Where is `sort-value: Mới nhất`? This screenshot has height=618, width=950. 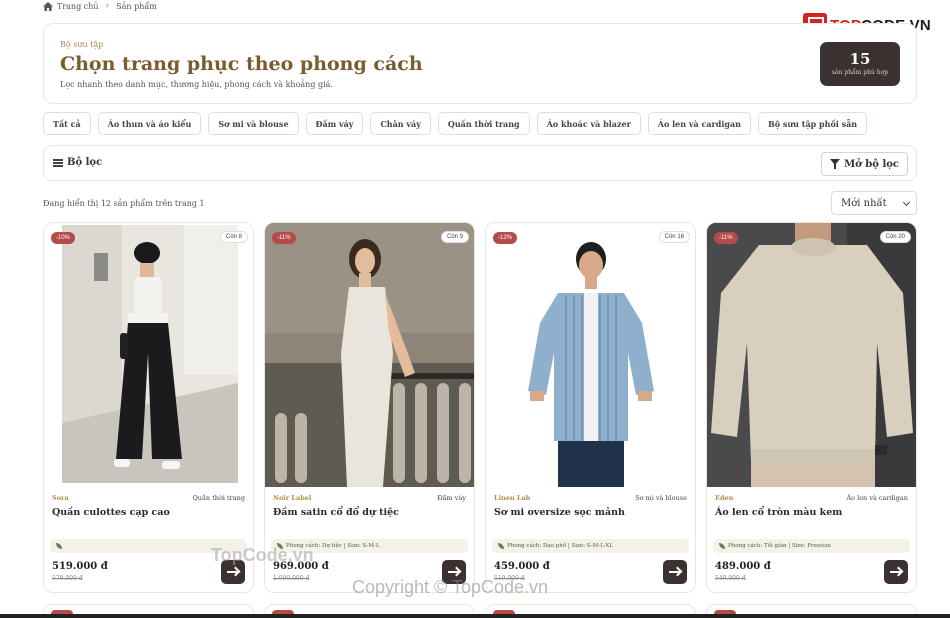 sort-value: Mới nhất is located at coordinates (864, 203).